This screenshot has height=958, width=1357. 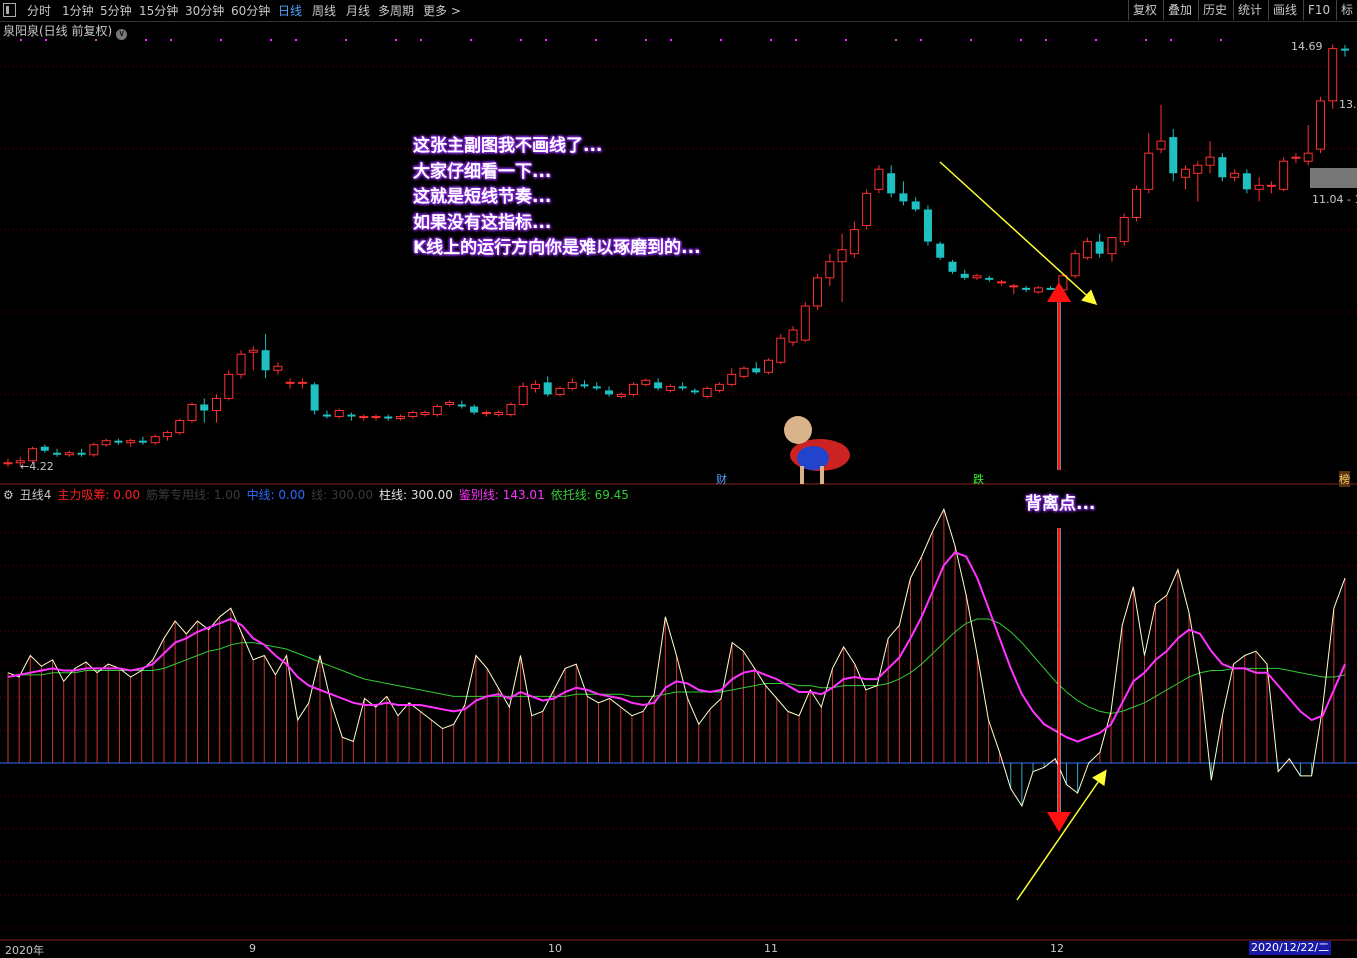 What do you see at coordinates (1348, 104) in the screenshot?
I see `price-right-label: 13.` at bounding box center [1348, 104].